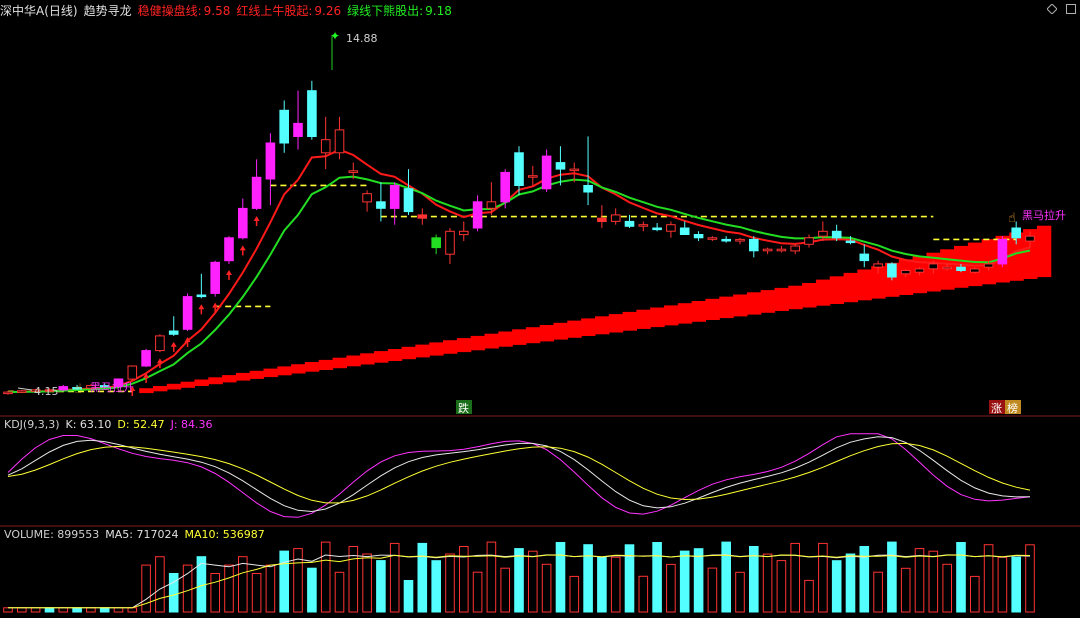  Describe the element at coordinates (32, 424) in the screenshot. I see `kdj-title: KDJ(9,3,3)` at that location.